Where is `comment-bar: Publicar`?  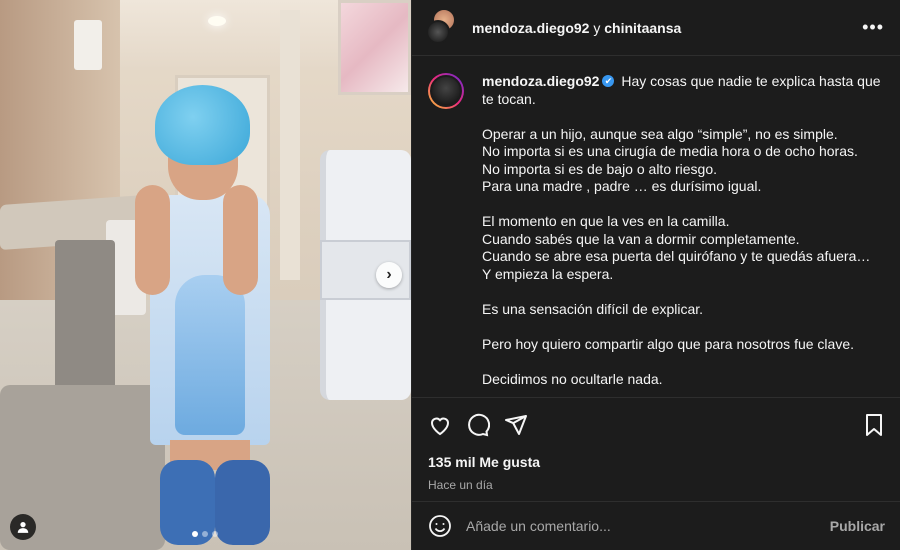
comment-bar: Publicar is located at coordinates (656, 525).